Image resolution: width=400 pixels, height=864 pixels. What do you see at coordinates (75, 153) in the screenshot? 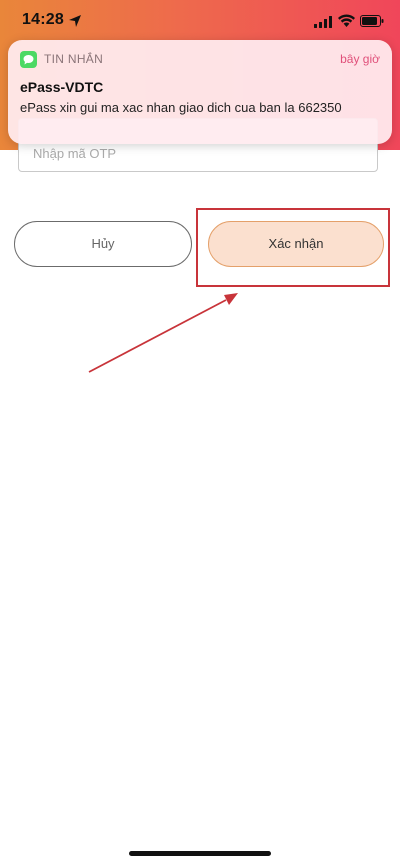
I see `otp-placeholder: Nhập mã OTP` at bounding box center [75, 153].